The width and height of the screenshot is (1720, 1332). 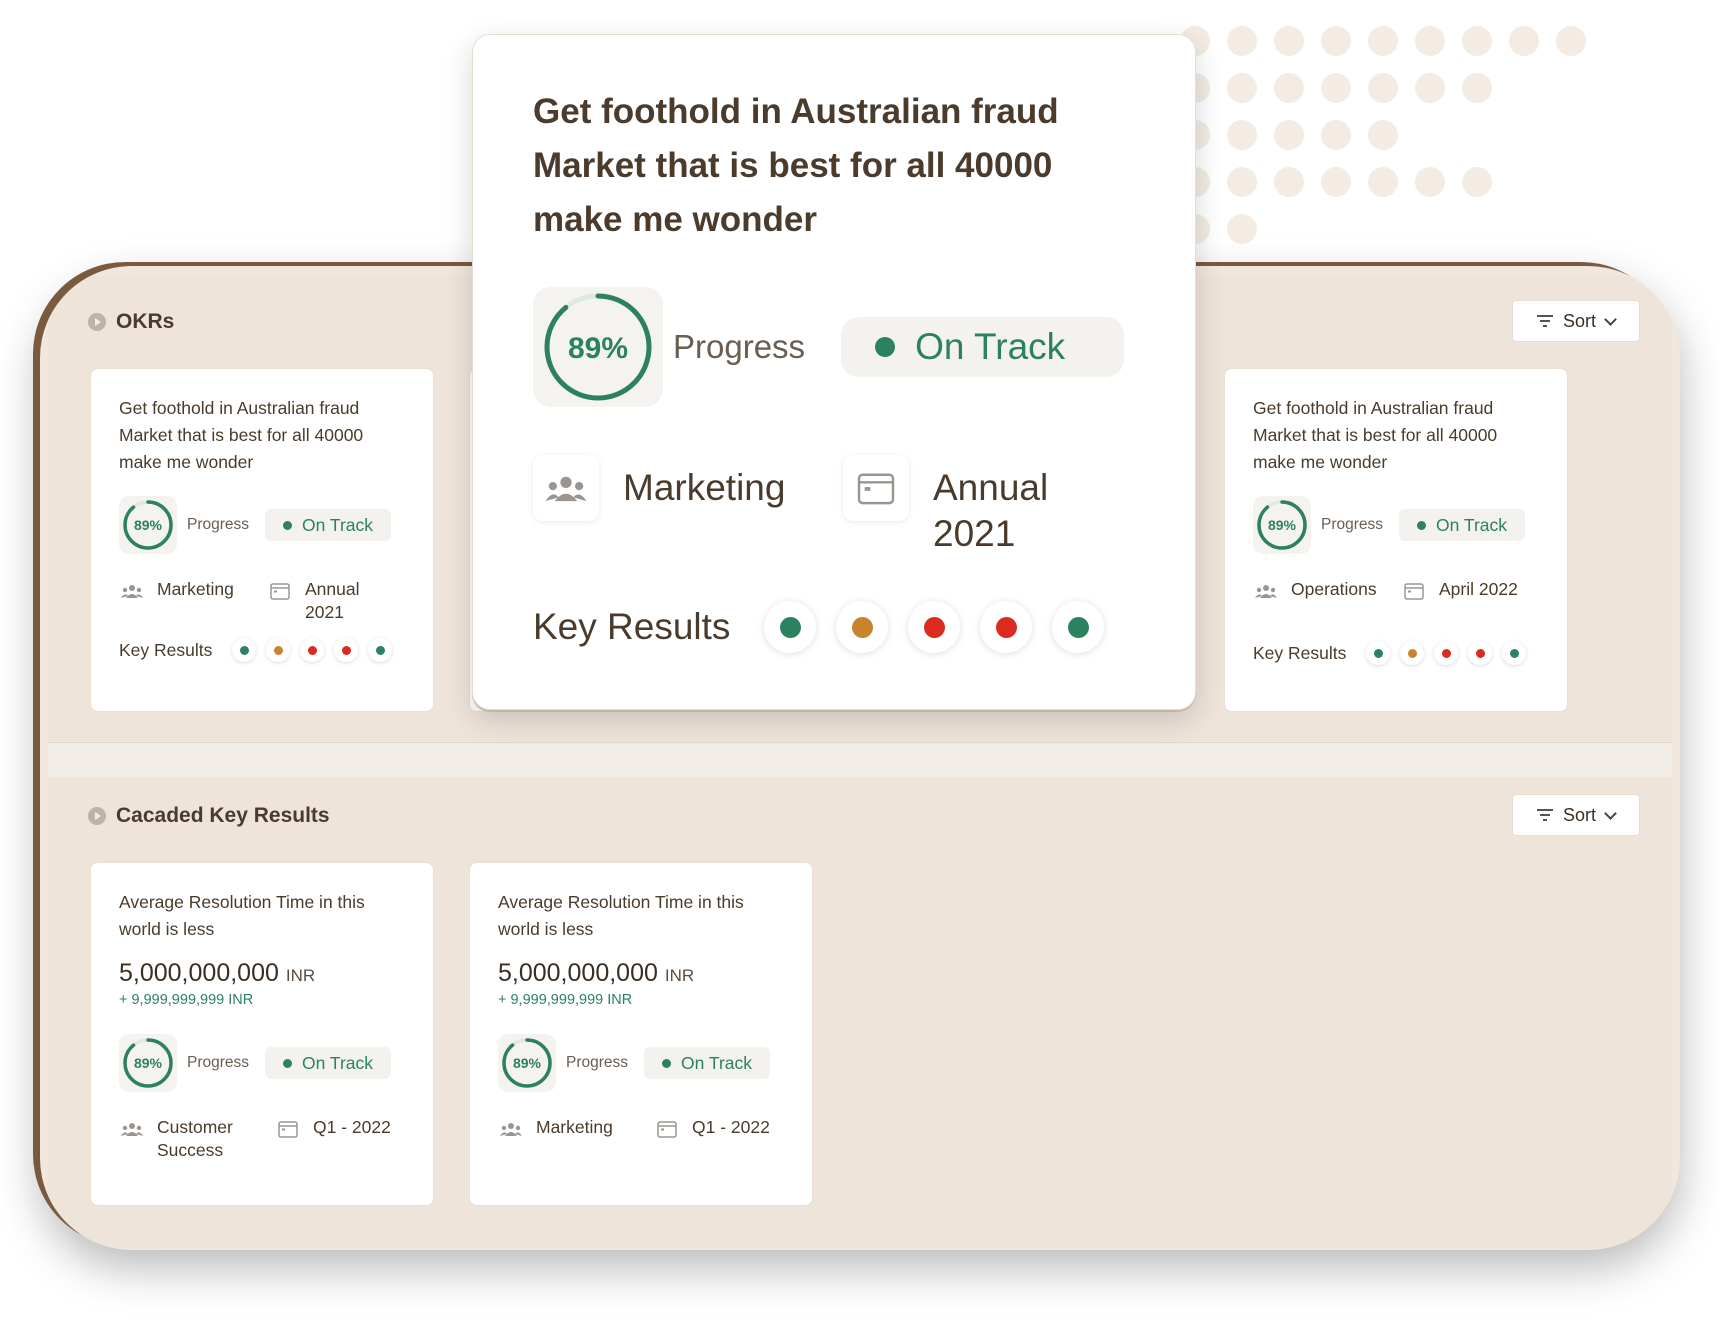 I want to click on dot-pattern, so click(x=1383, y=143).